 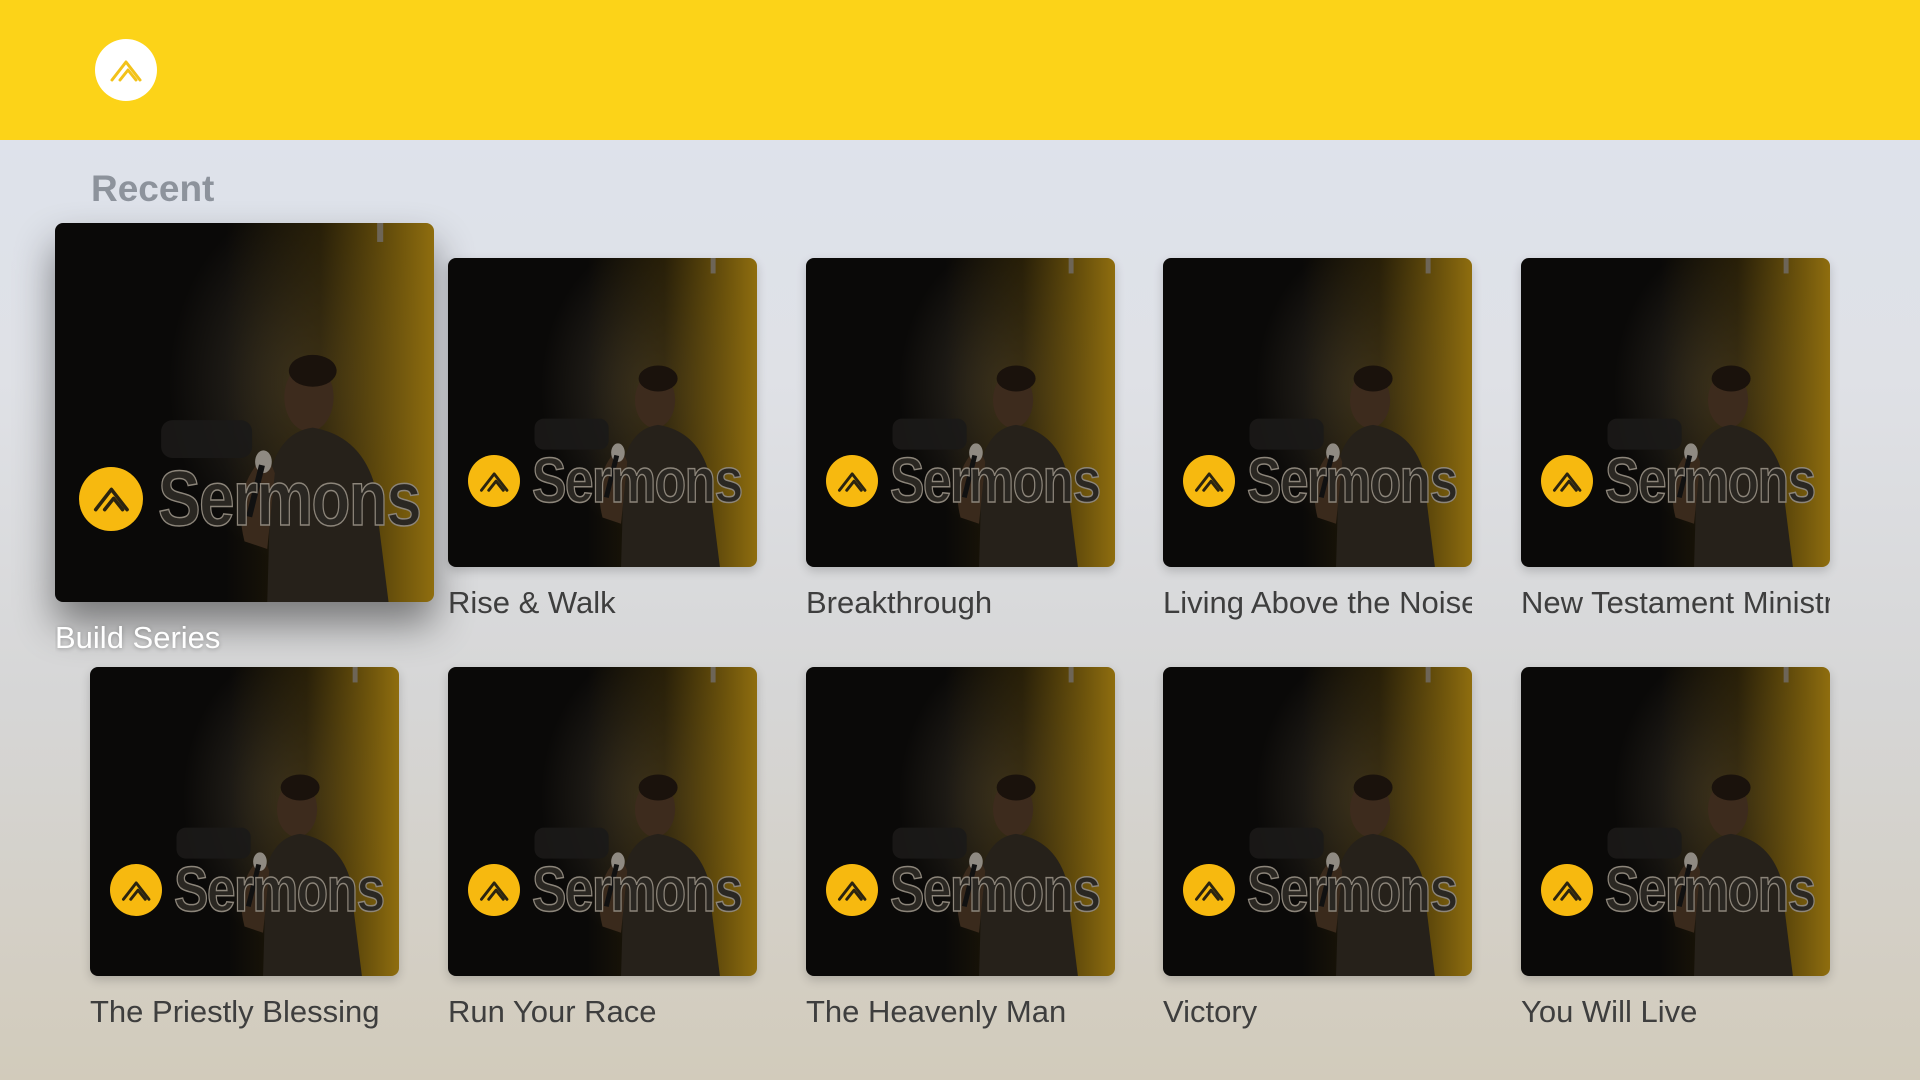 What do you see at coordinates (235, 1011) in the screenshot?
I see `sermon-title: The Priestly Blessing` at bounding box center [235, 1011].